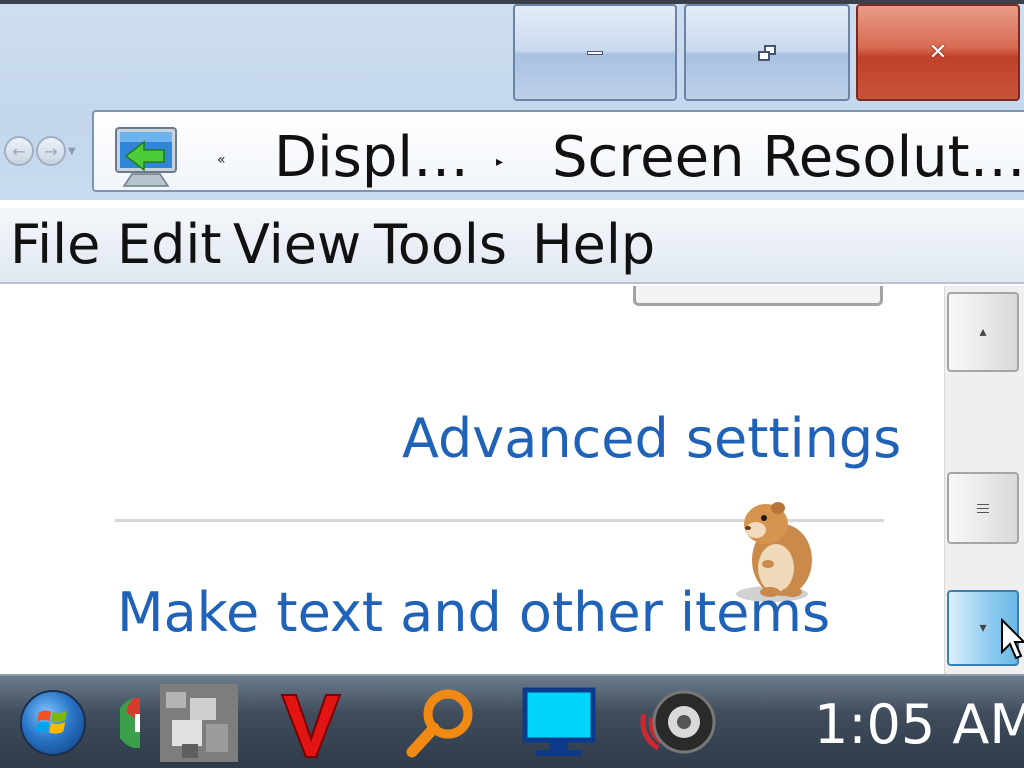 This screenshot has height=768, width=1024. Describe the element at coordinates (559, 722) in the screenshot. I see `monitor-icon` at that location.